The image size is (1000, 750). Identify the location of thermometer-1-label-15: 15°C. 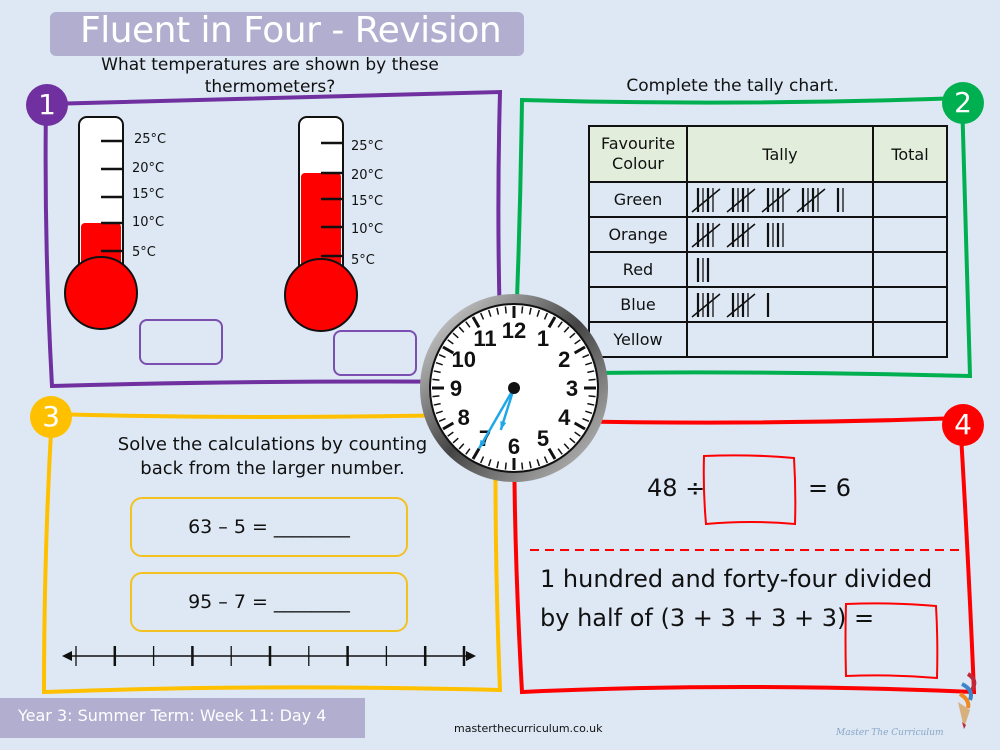
(148, 194).